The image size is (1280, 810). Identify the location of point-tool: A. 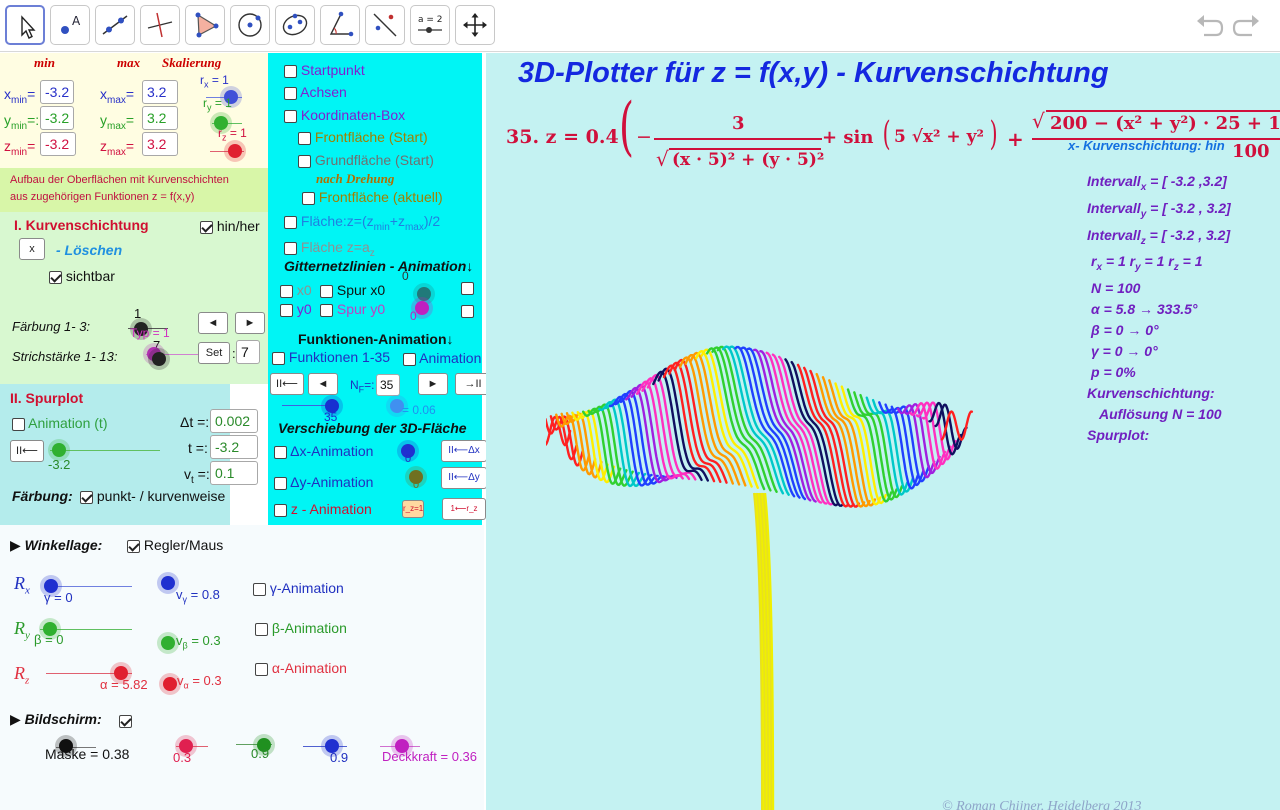
(70, 25).